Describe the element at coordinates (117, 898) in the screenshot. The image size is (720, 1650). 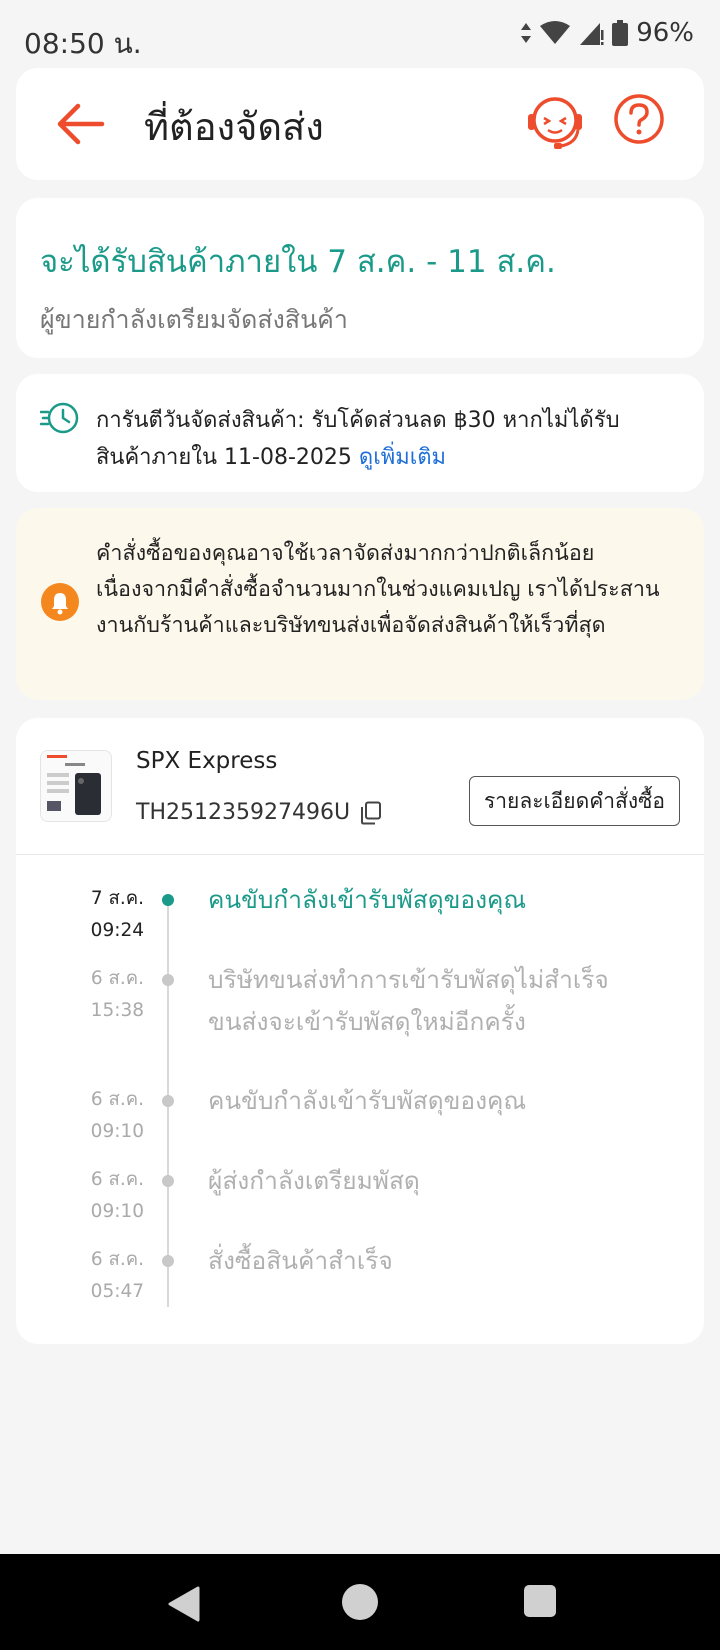
I see `event-date: 7 ส.ค.` at that location.